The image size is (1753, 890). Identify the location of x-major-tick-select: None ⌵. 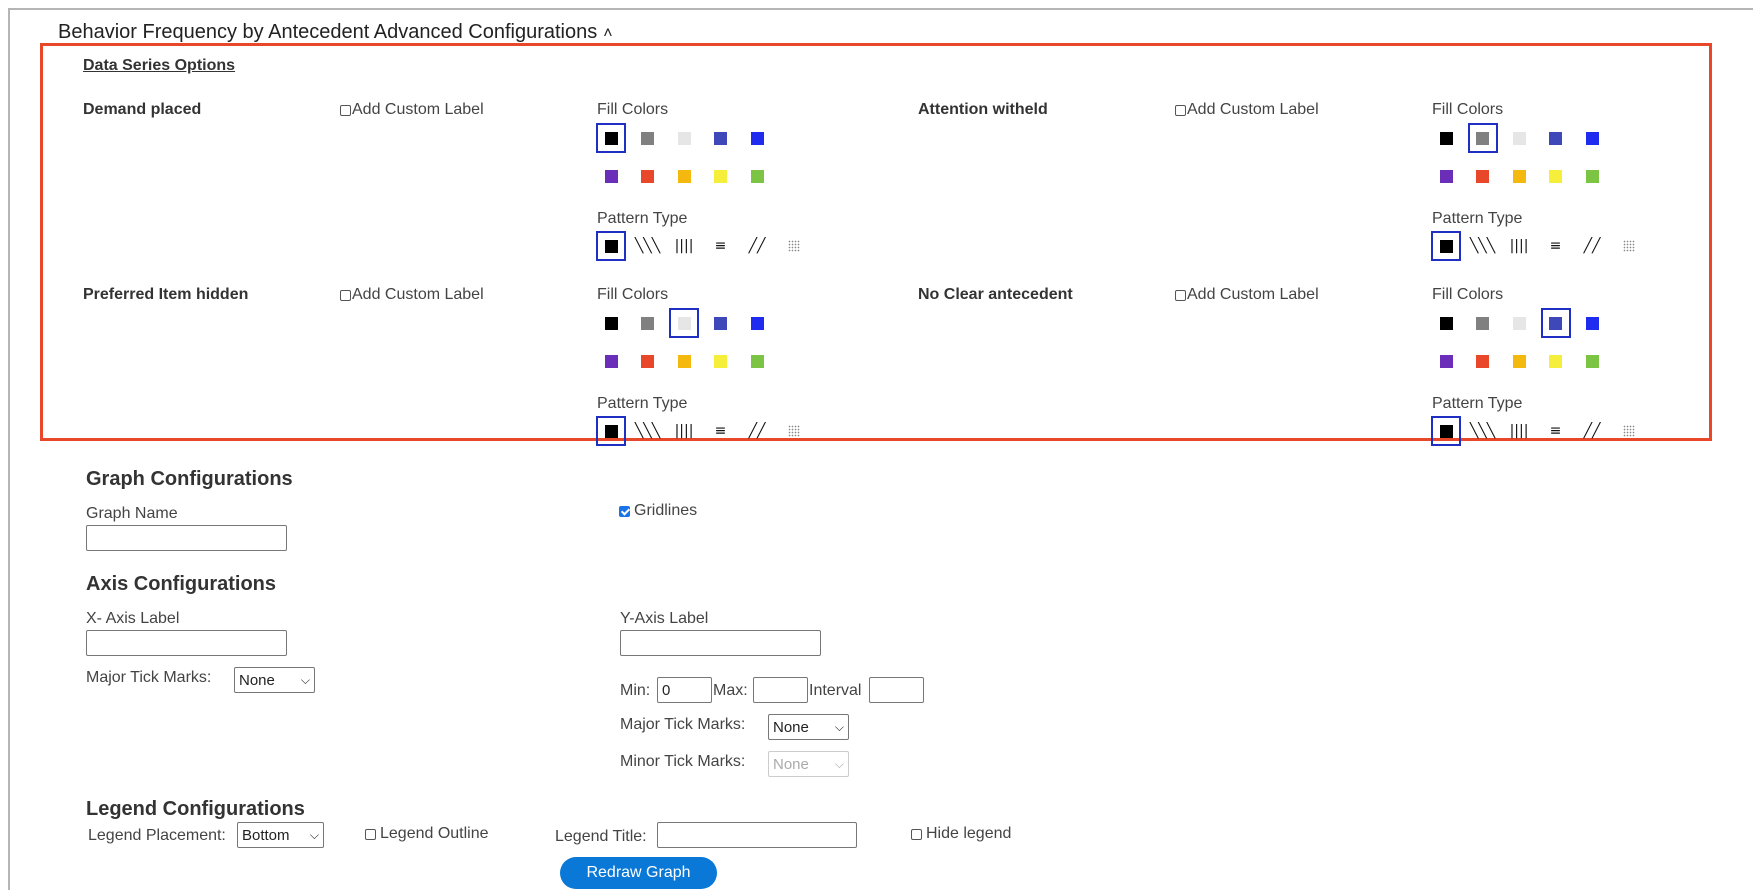
(274, 680).